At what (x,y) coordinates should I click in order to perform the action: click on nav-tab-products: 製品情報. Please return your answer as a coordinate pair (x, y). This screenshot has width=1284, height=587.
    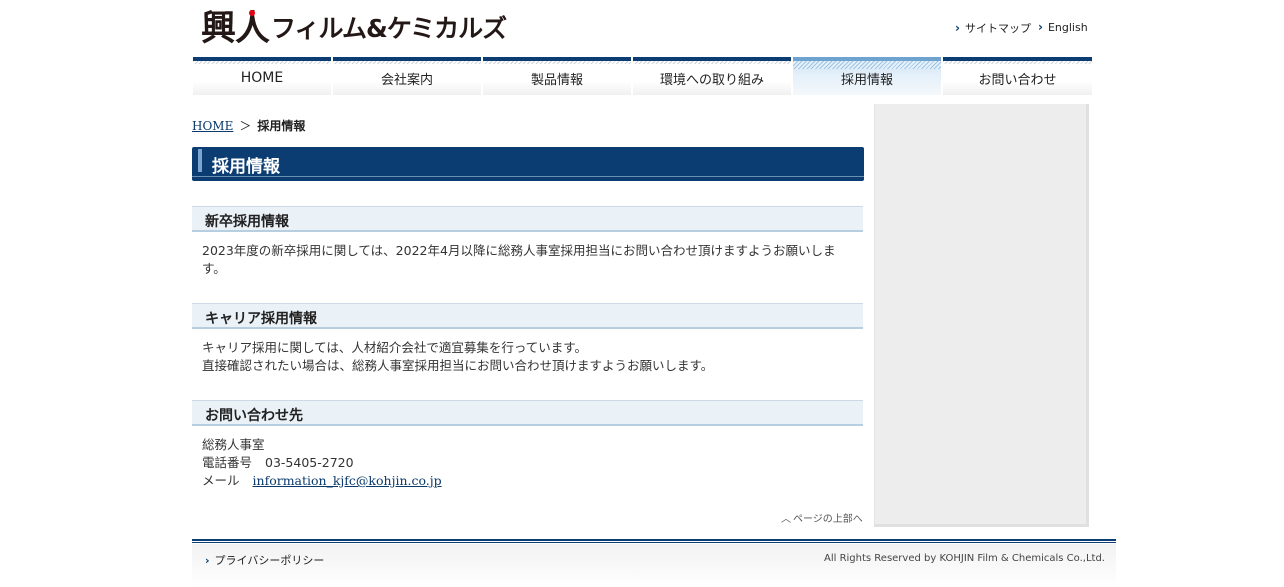
    Looking at the image, I should click on (557, 76).